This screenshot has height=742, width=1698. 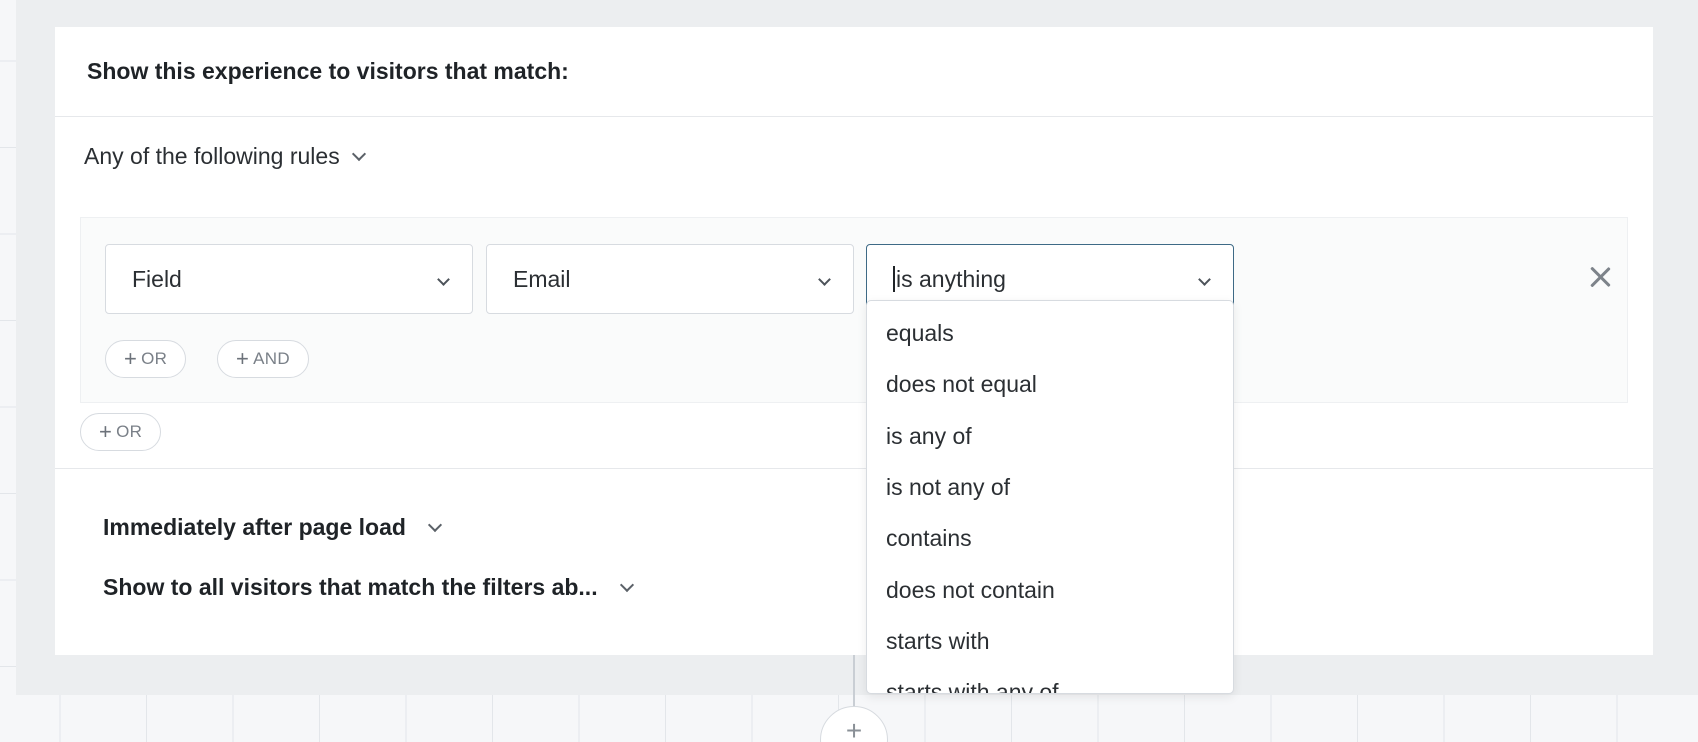 What do you see at coordinates (1050, 436) in the screenshot?
I see `operator-option-is-any-of: is any of` at bounding box center [1050, 436].